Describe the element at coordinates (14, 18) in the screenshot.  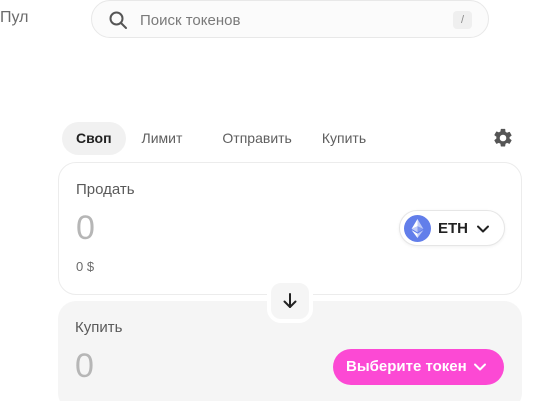
I see `nav-item-pool: Пул` at that location.